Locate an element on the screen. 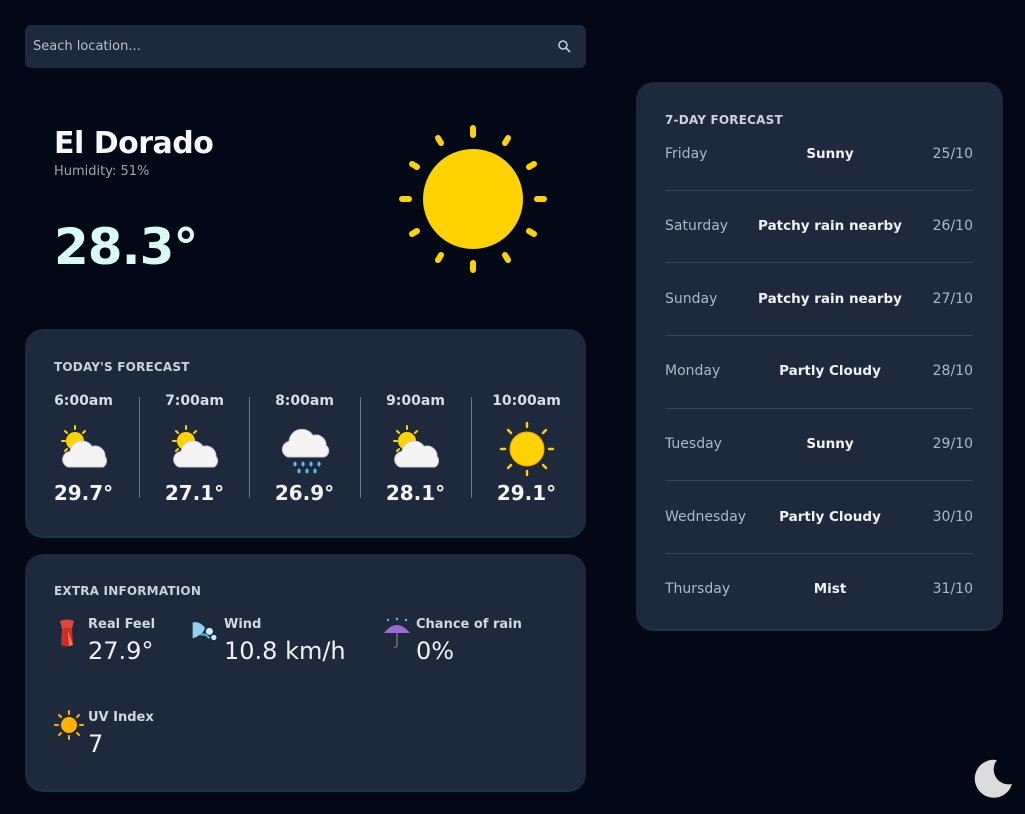  chance-of-rain-label: Chance of rain is located at coordinates (469, 624).